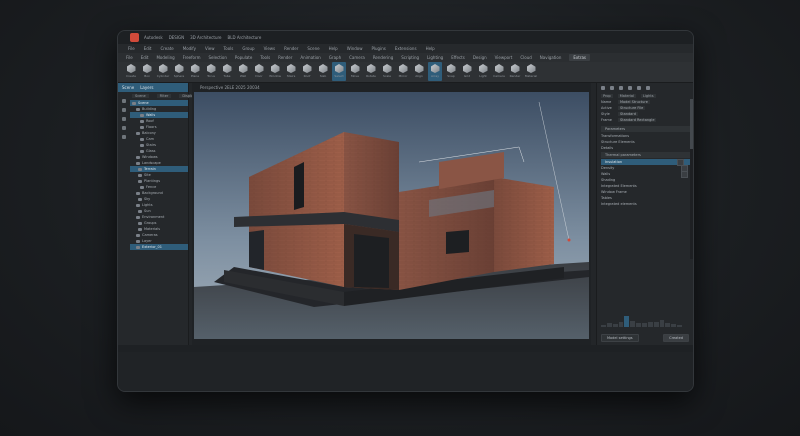 This screenshot has width=800, height=436. I want to click on menu-item: Scene, so click(313, 48).